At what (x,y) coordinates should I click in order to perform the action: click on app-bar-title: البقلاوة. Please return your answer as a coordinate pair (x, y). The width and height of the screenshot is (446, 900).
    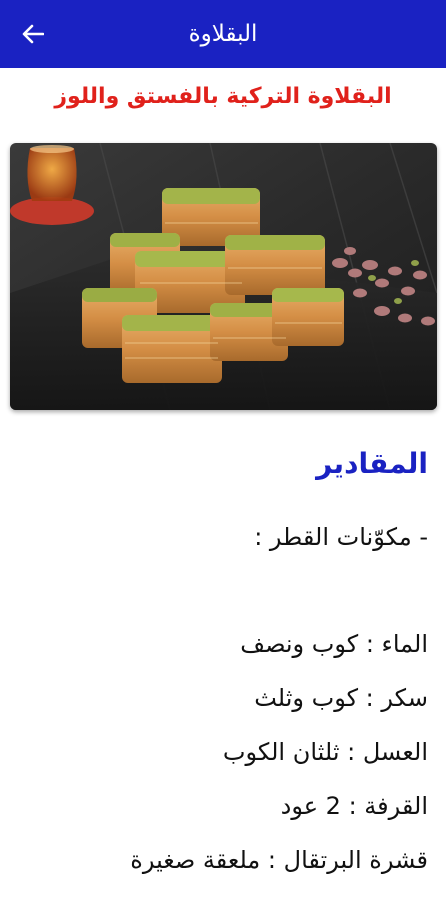
    Looking at the image, I should click on (223, 34).